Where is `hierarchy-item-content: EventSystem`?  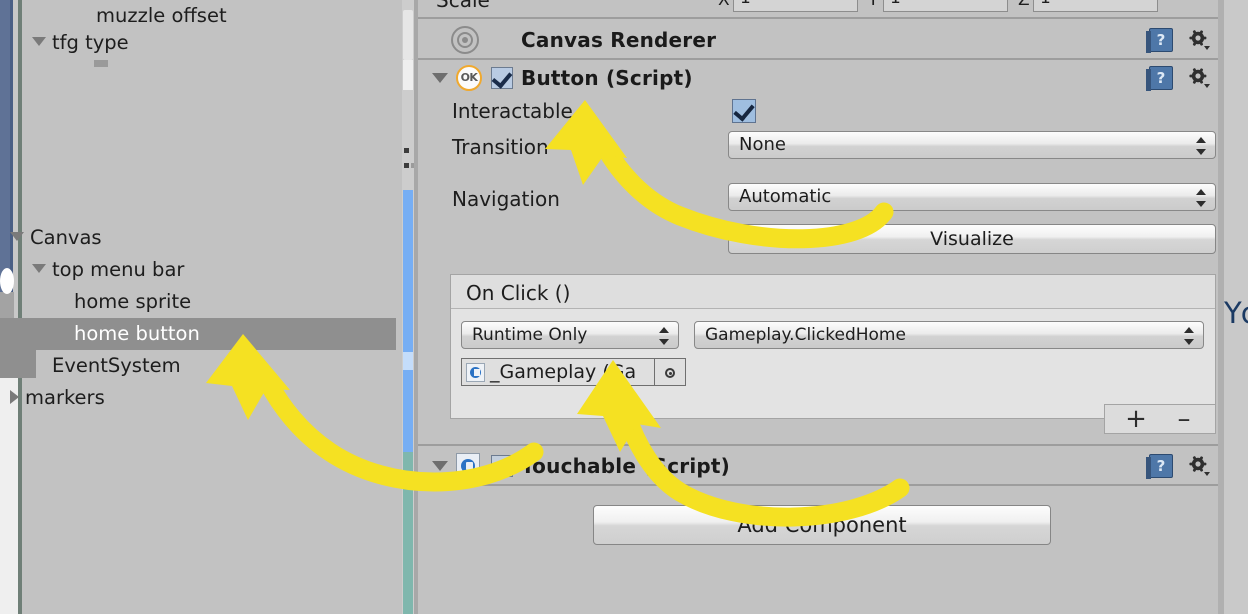 hierarchy-item-content: EventSystem is located at coordinates (90, 365).